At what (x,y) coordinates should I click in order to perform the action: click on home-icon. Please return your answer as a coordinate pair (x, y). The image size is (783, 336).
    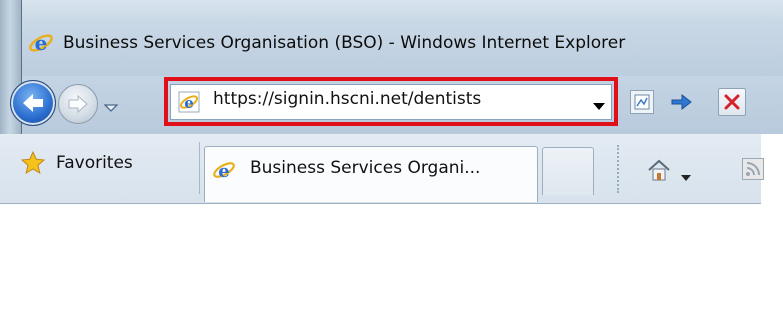
    Looking at the image, I should click on (659, 170).